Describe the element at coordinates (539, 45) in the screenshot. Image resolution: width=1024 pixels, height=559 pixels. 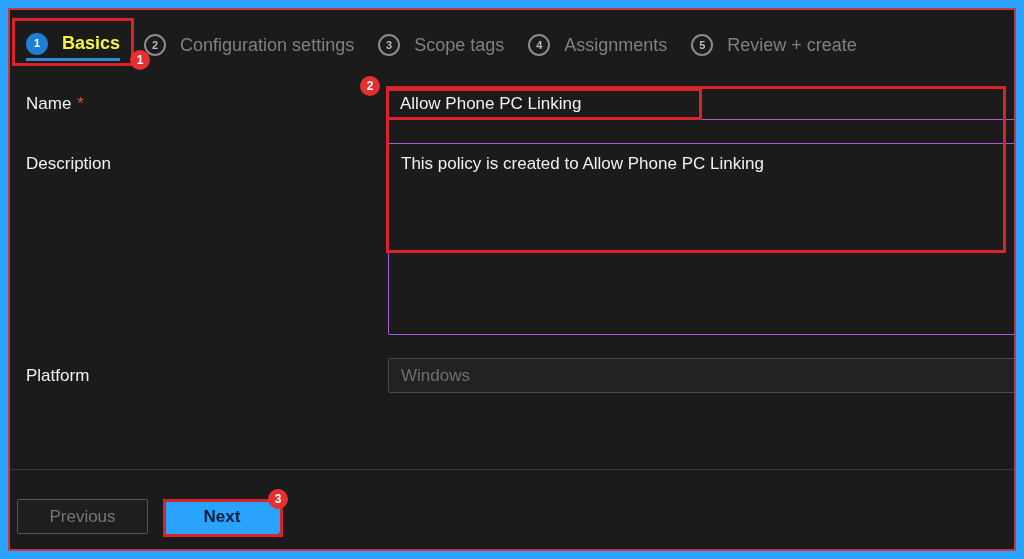
I see `step-number: 4` at that location.